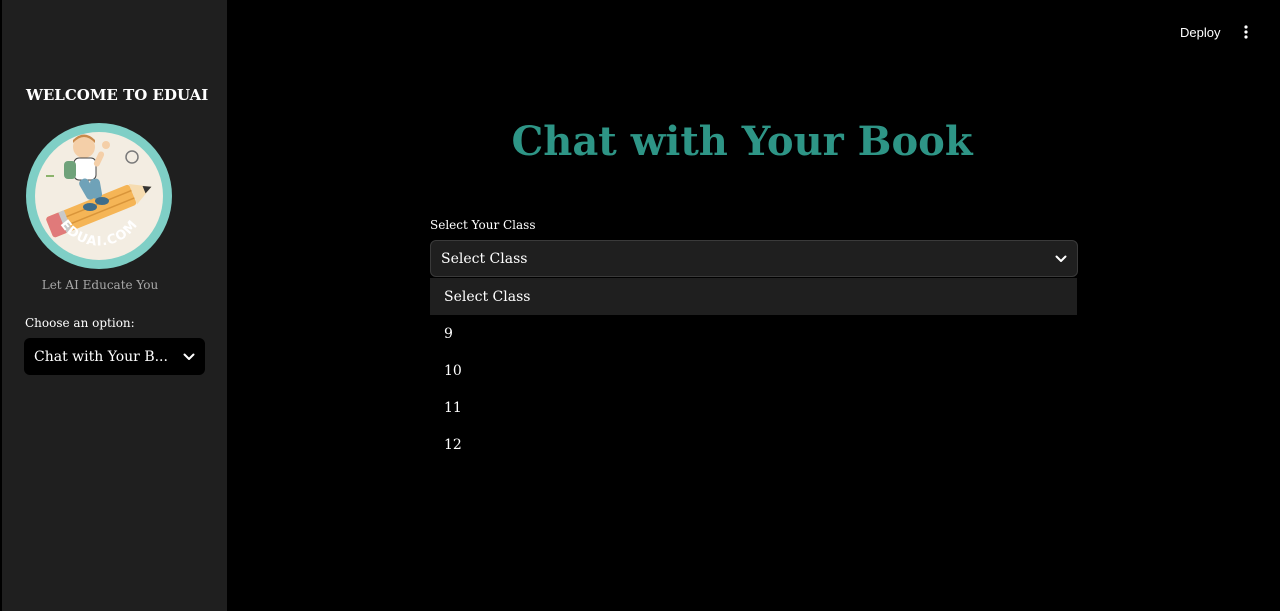 This screenshot has height=611, width=1280. I want to click on dropdown-option-11: 11, so click(753, 407).